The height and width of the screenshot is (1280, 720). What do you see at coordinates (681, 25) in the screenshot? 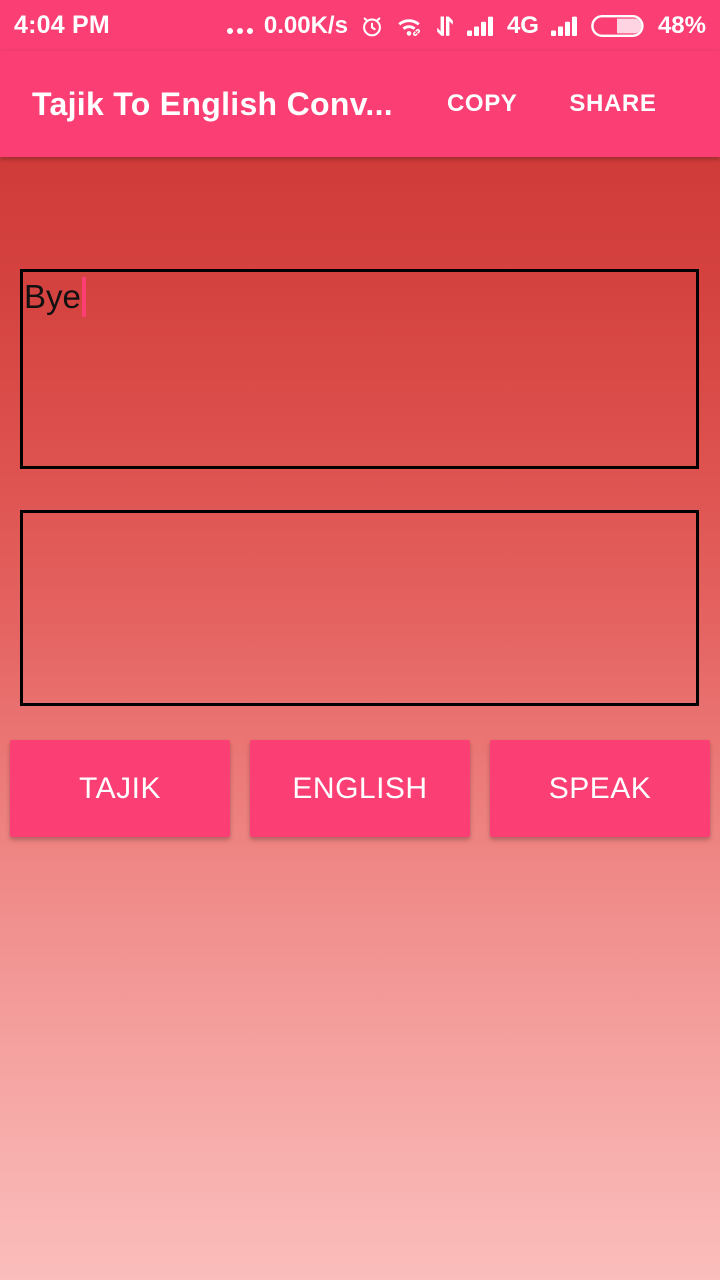
I see `battery-percent-label: 48%` at bounding box center [681, 25].